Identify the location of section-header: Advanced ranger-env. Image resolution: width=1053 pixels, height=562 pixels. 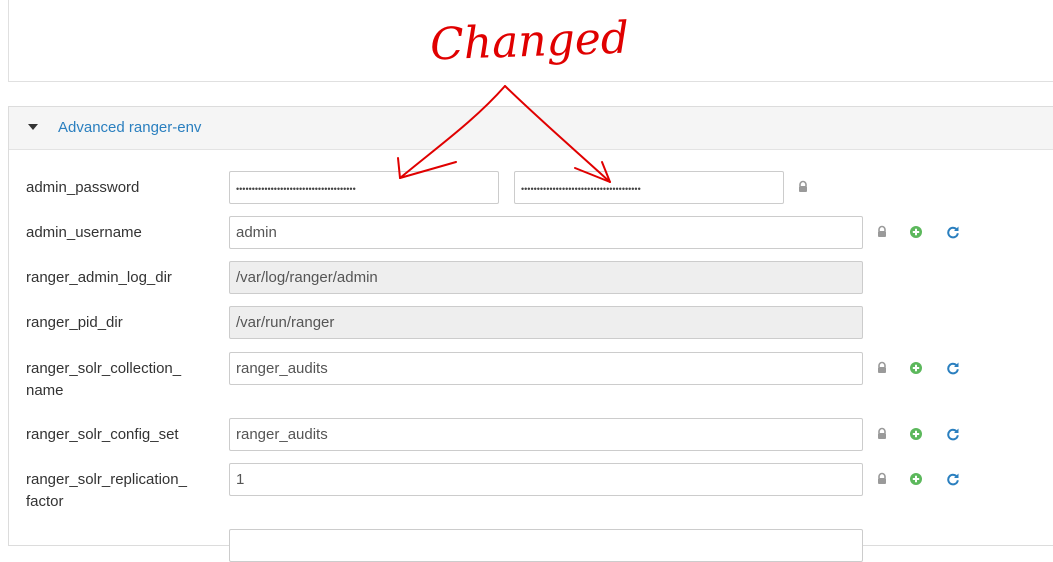
(531, 128).